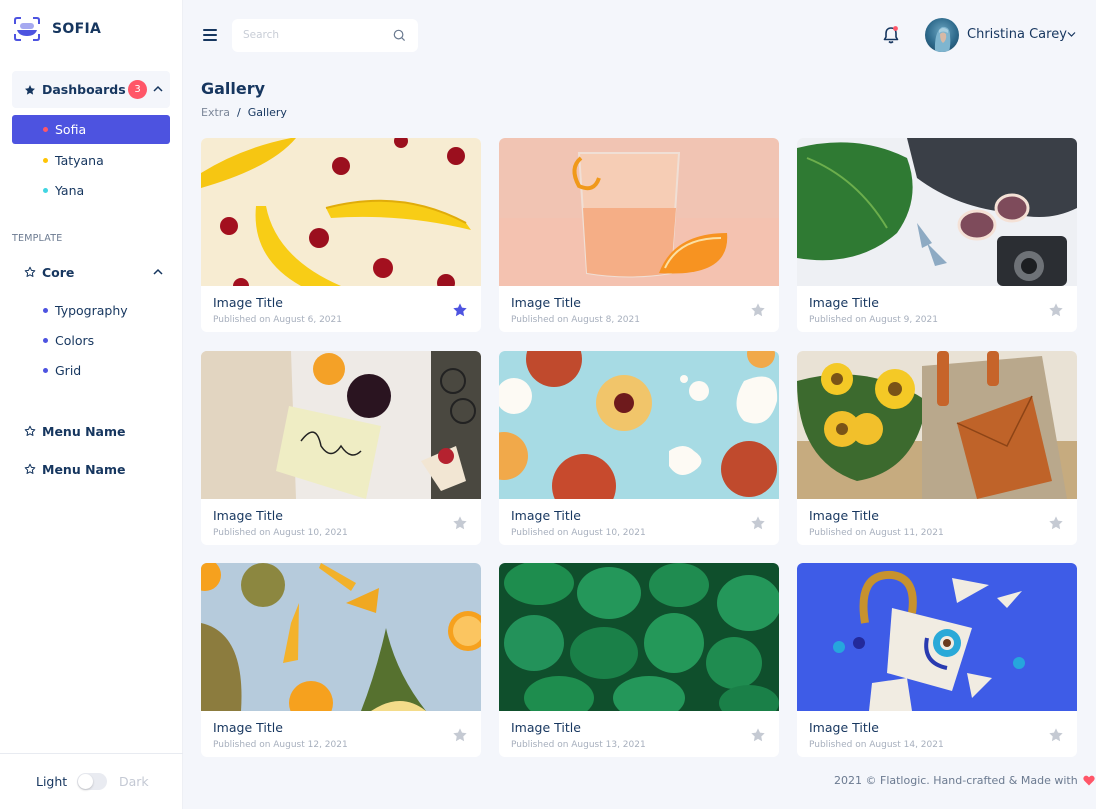  Describe the element at coordinates (578, 745) in the screenshot. I see `card-date: Published on August 13, 2021` at that location.